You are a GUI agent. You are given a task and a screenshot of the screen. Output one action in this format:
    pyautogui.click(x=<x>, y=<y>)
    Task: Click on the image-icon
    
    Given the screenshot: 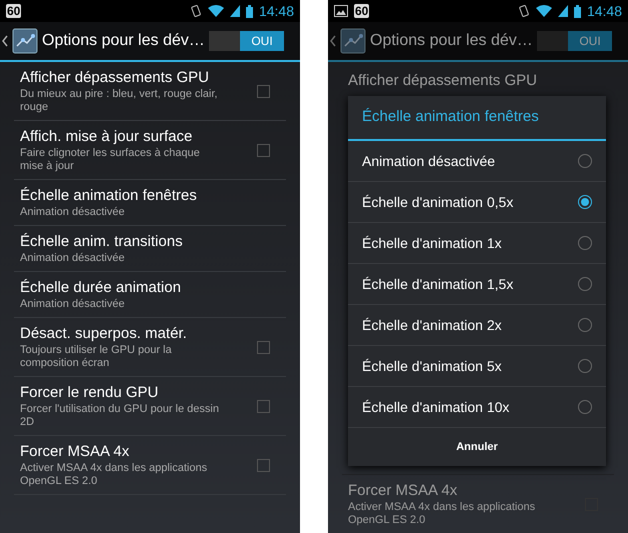 What is the action you would take?
    pyautogui.click(x=341, y=11)
    